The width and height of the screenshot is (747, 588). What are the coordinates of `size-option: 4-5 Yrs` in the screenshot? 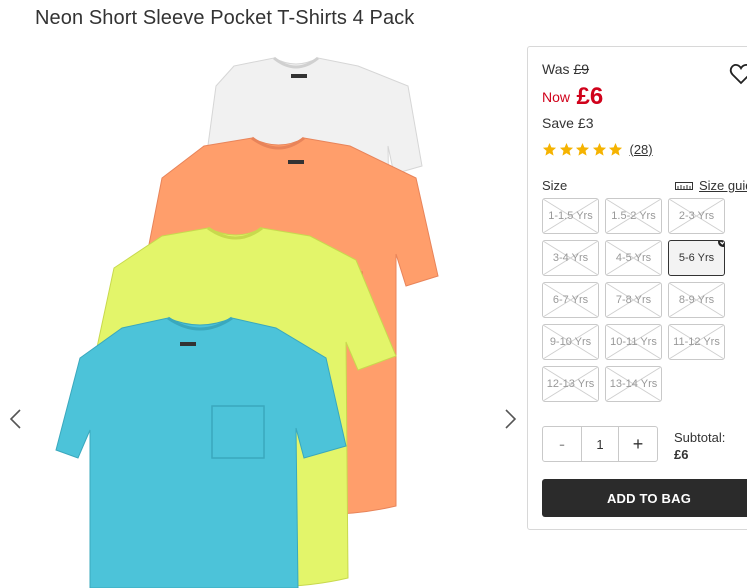 It's located at (633, 258).